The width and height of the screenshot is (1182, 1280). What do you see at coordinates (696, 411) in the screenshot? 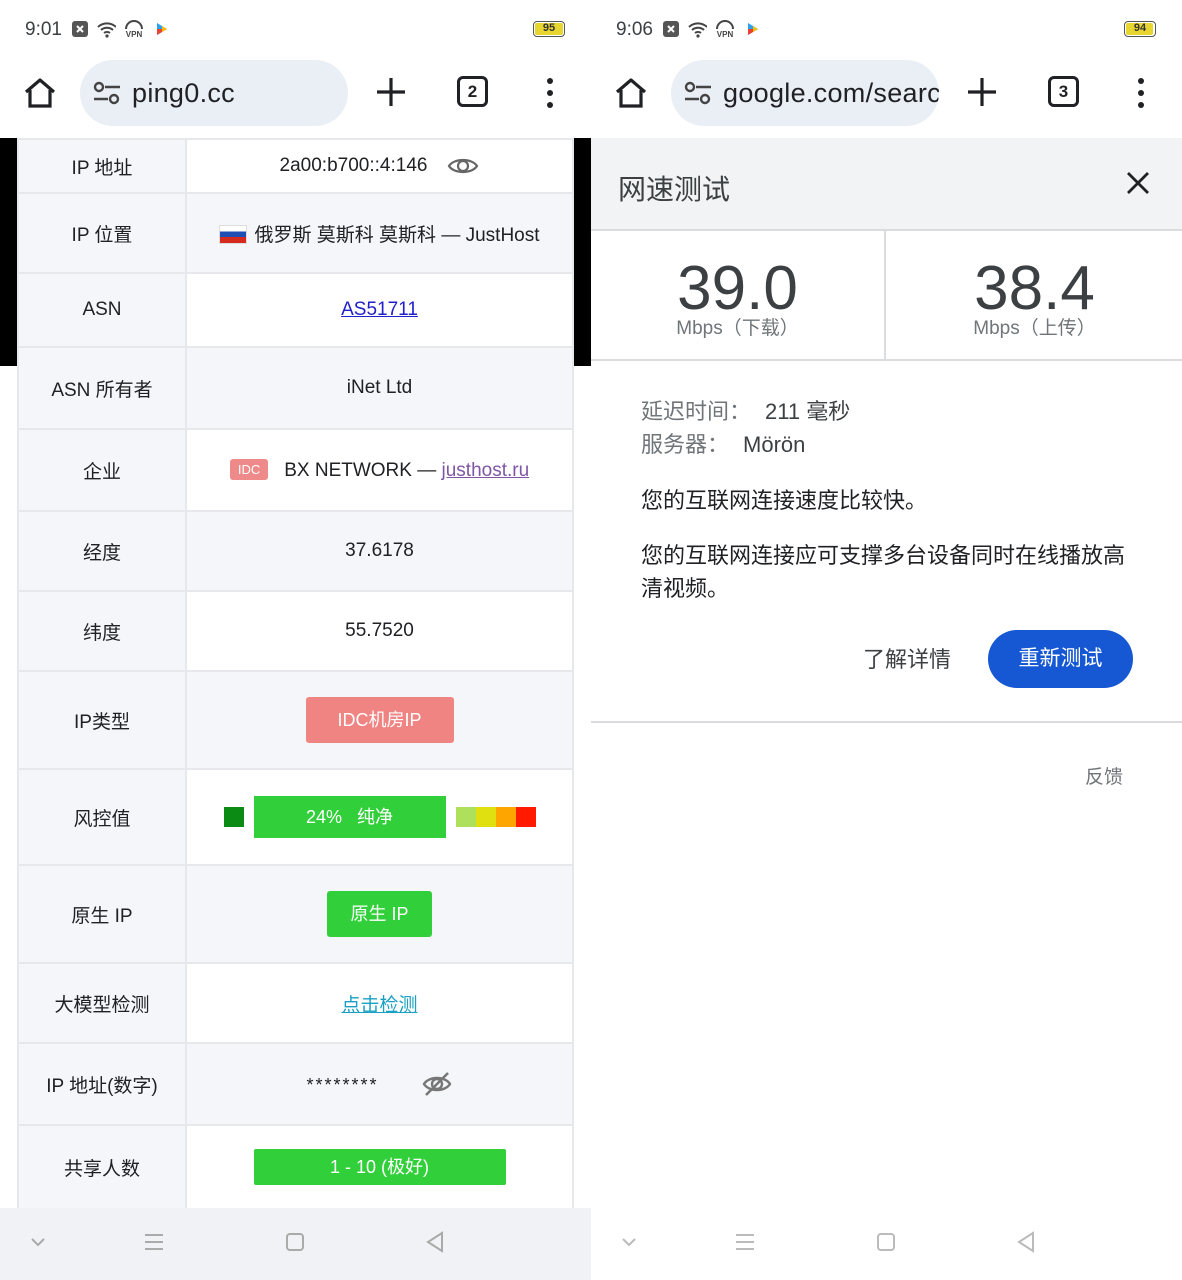
I see `latency-label: 延迟时间：` at bounding box center [696, 411].